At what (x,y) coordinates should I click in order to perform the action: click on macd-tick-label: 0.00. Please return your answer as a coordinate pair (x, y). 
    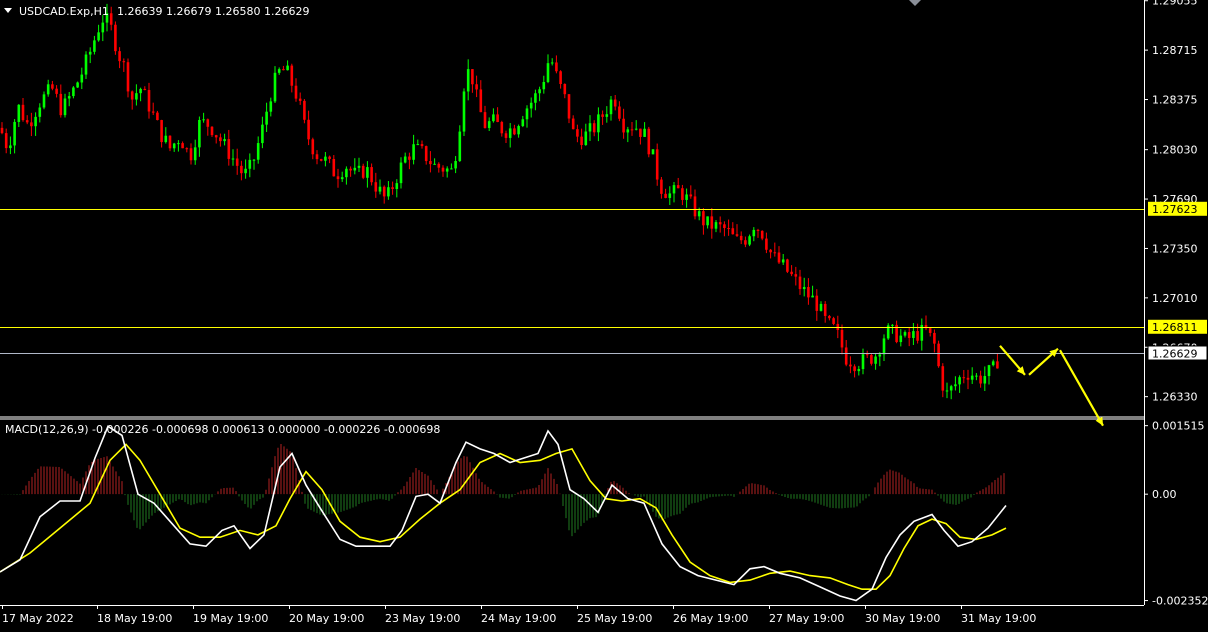
    Looking at the image, I should click on (1164, 494).